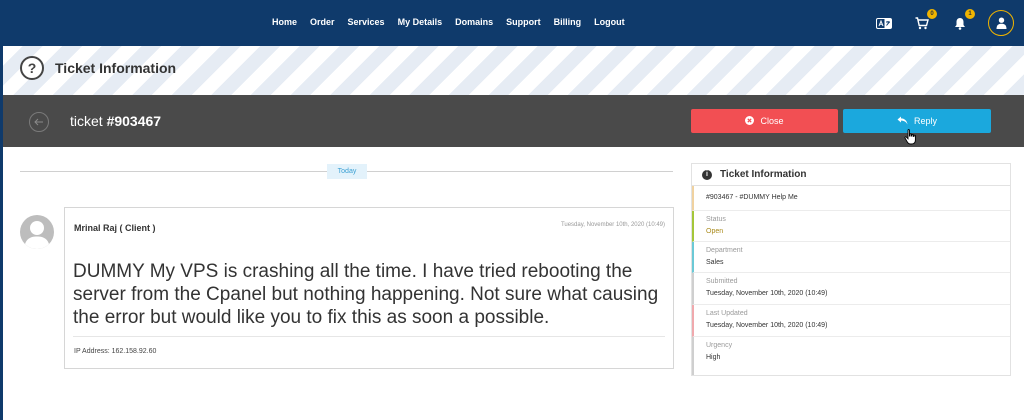 This screenshot has height=420, width=1024. What do you see at coordinates (767, 293) in the screenshot?
I see `submitted-value: Tuesday, November 10th, 2020 (10:49)` at bounding box center [767, 293].